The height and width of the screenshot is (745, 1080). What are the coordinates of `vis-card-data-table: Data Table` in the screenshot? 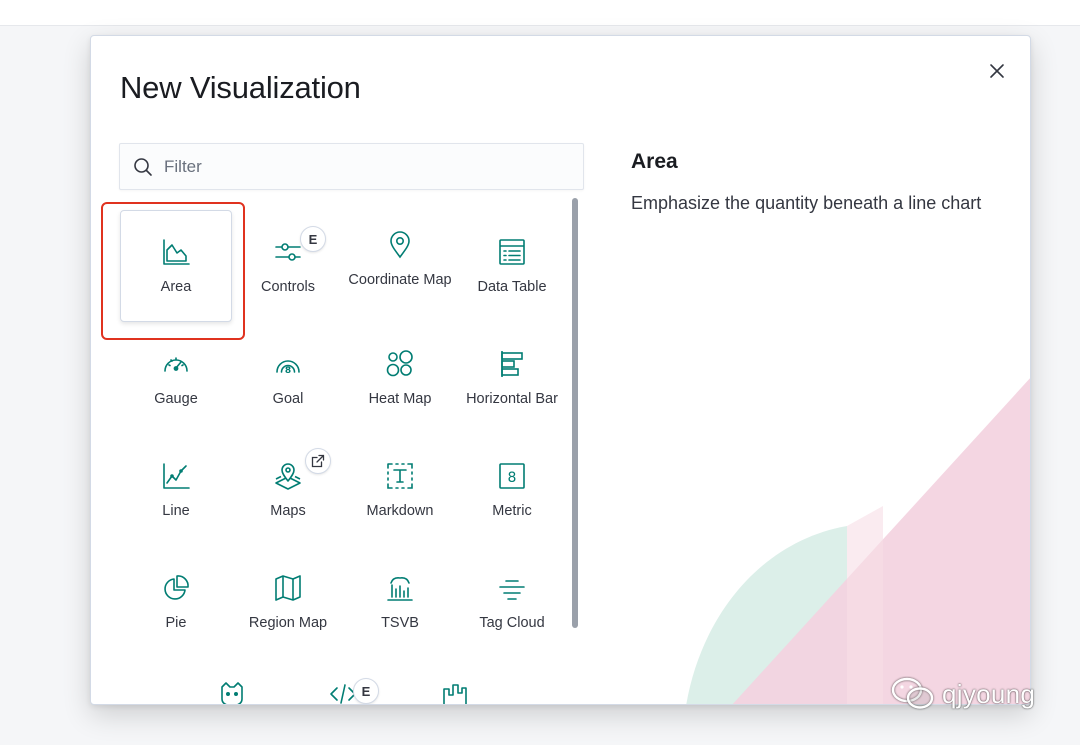 It's located at (512, 266).